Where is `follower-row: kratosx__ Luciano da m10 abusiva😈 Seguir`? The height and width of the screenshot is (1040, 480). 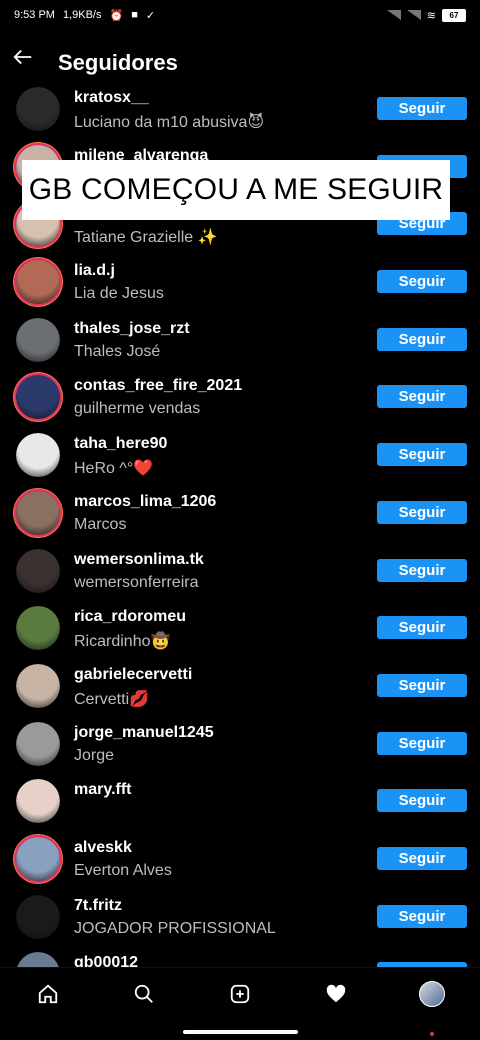
follower-row: kratosx__ Luciano da m10 abusiva😈 Seguir is located at coordinates (240, 109).